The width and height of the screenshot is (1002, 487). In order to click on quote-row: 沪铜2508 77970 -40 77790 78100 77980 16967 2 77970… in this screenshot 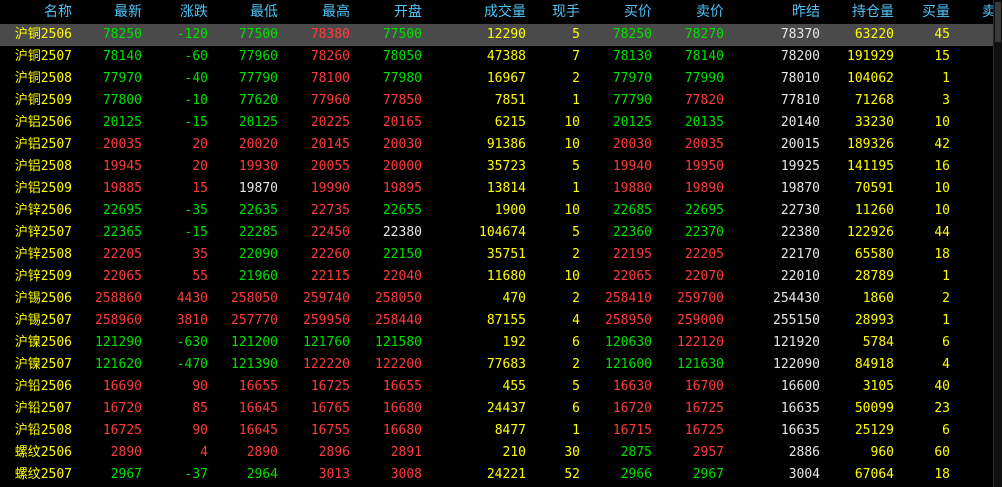, I will do `click(501, 79)`.